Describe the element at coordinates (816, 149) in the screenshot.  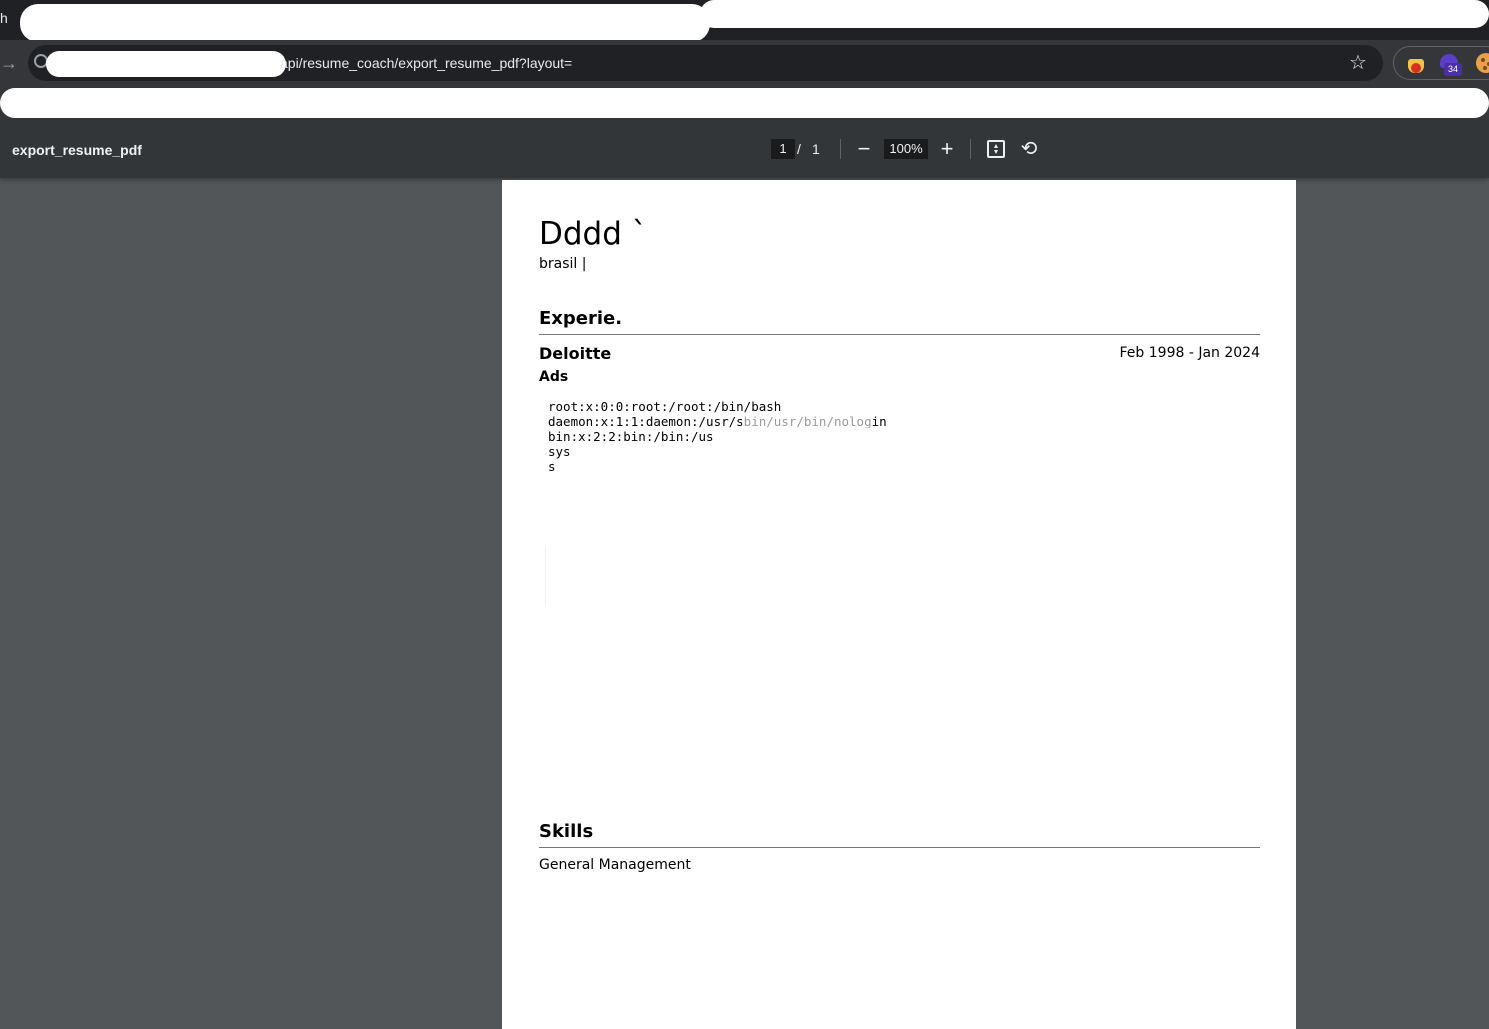
I see `page-total: 1` at that location.